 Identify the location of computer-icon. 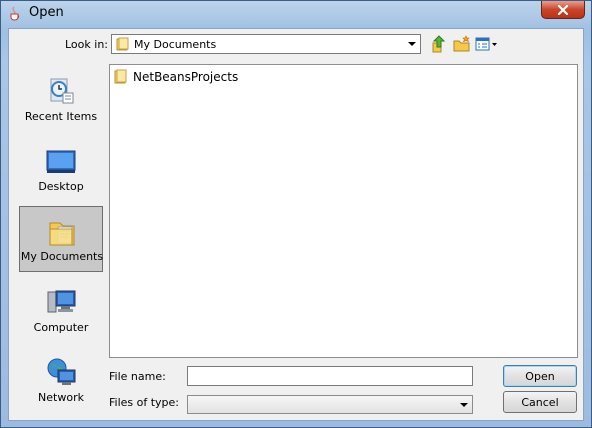
(61, 302).